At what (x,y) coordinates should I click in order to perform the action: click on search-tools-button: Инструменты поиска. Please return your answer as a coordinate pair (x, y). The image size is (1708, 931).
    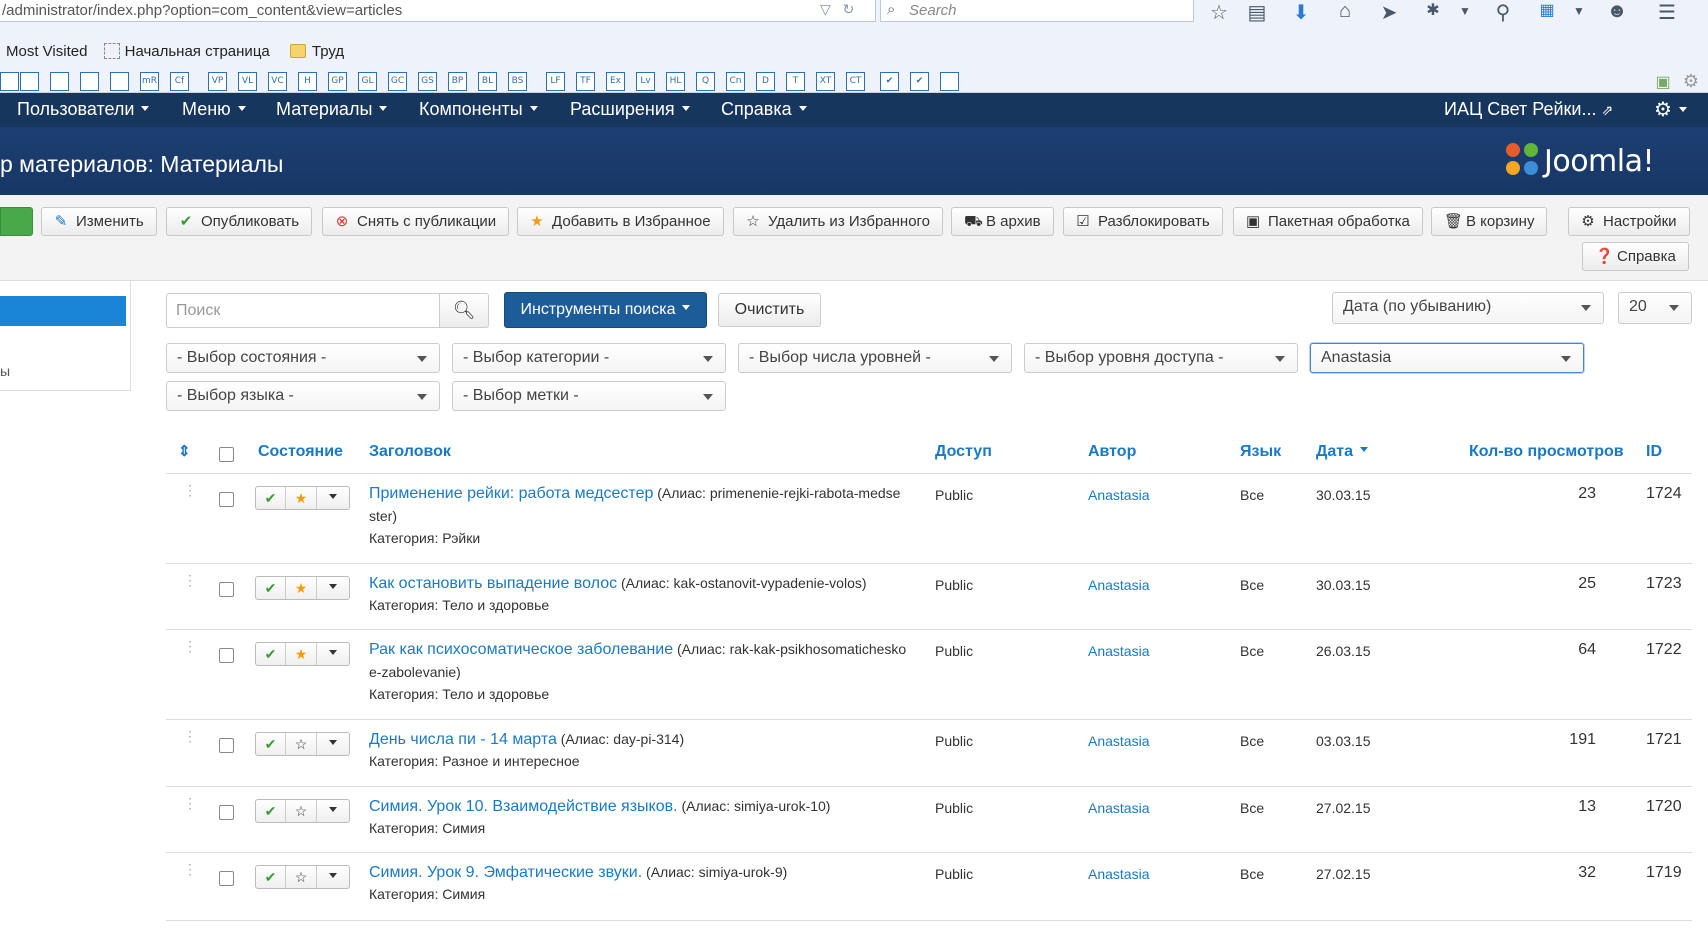
    Looking at the image, I should click on (605, 310).